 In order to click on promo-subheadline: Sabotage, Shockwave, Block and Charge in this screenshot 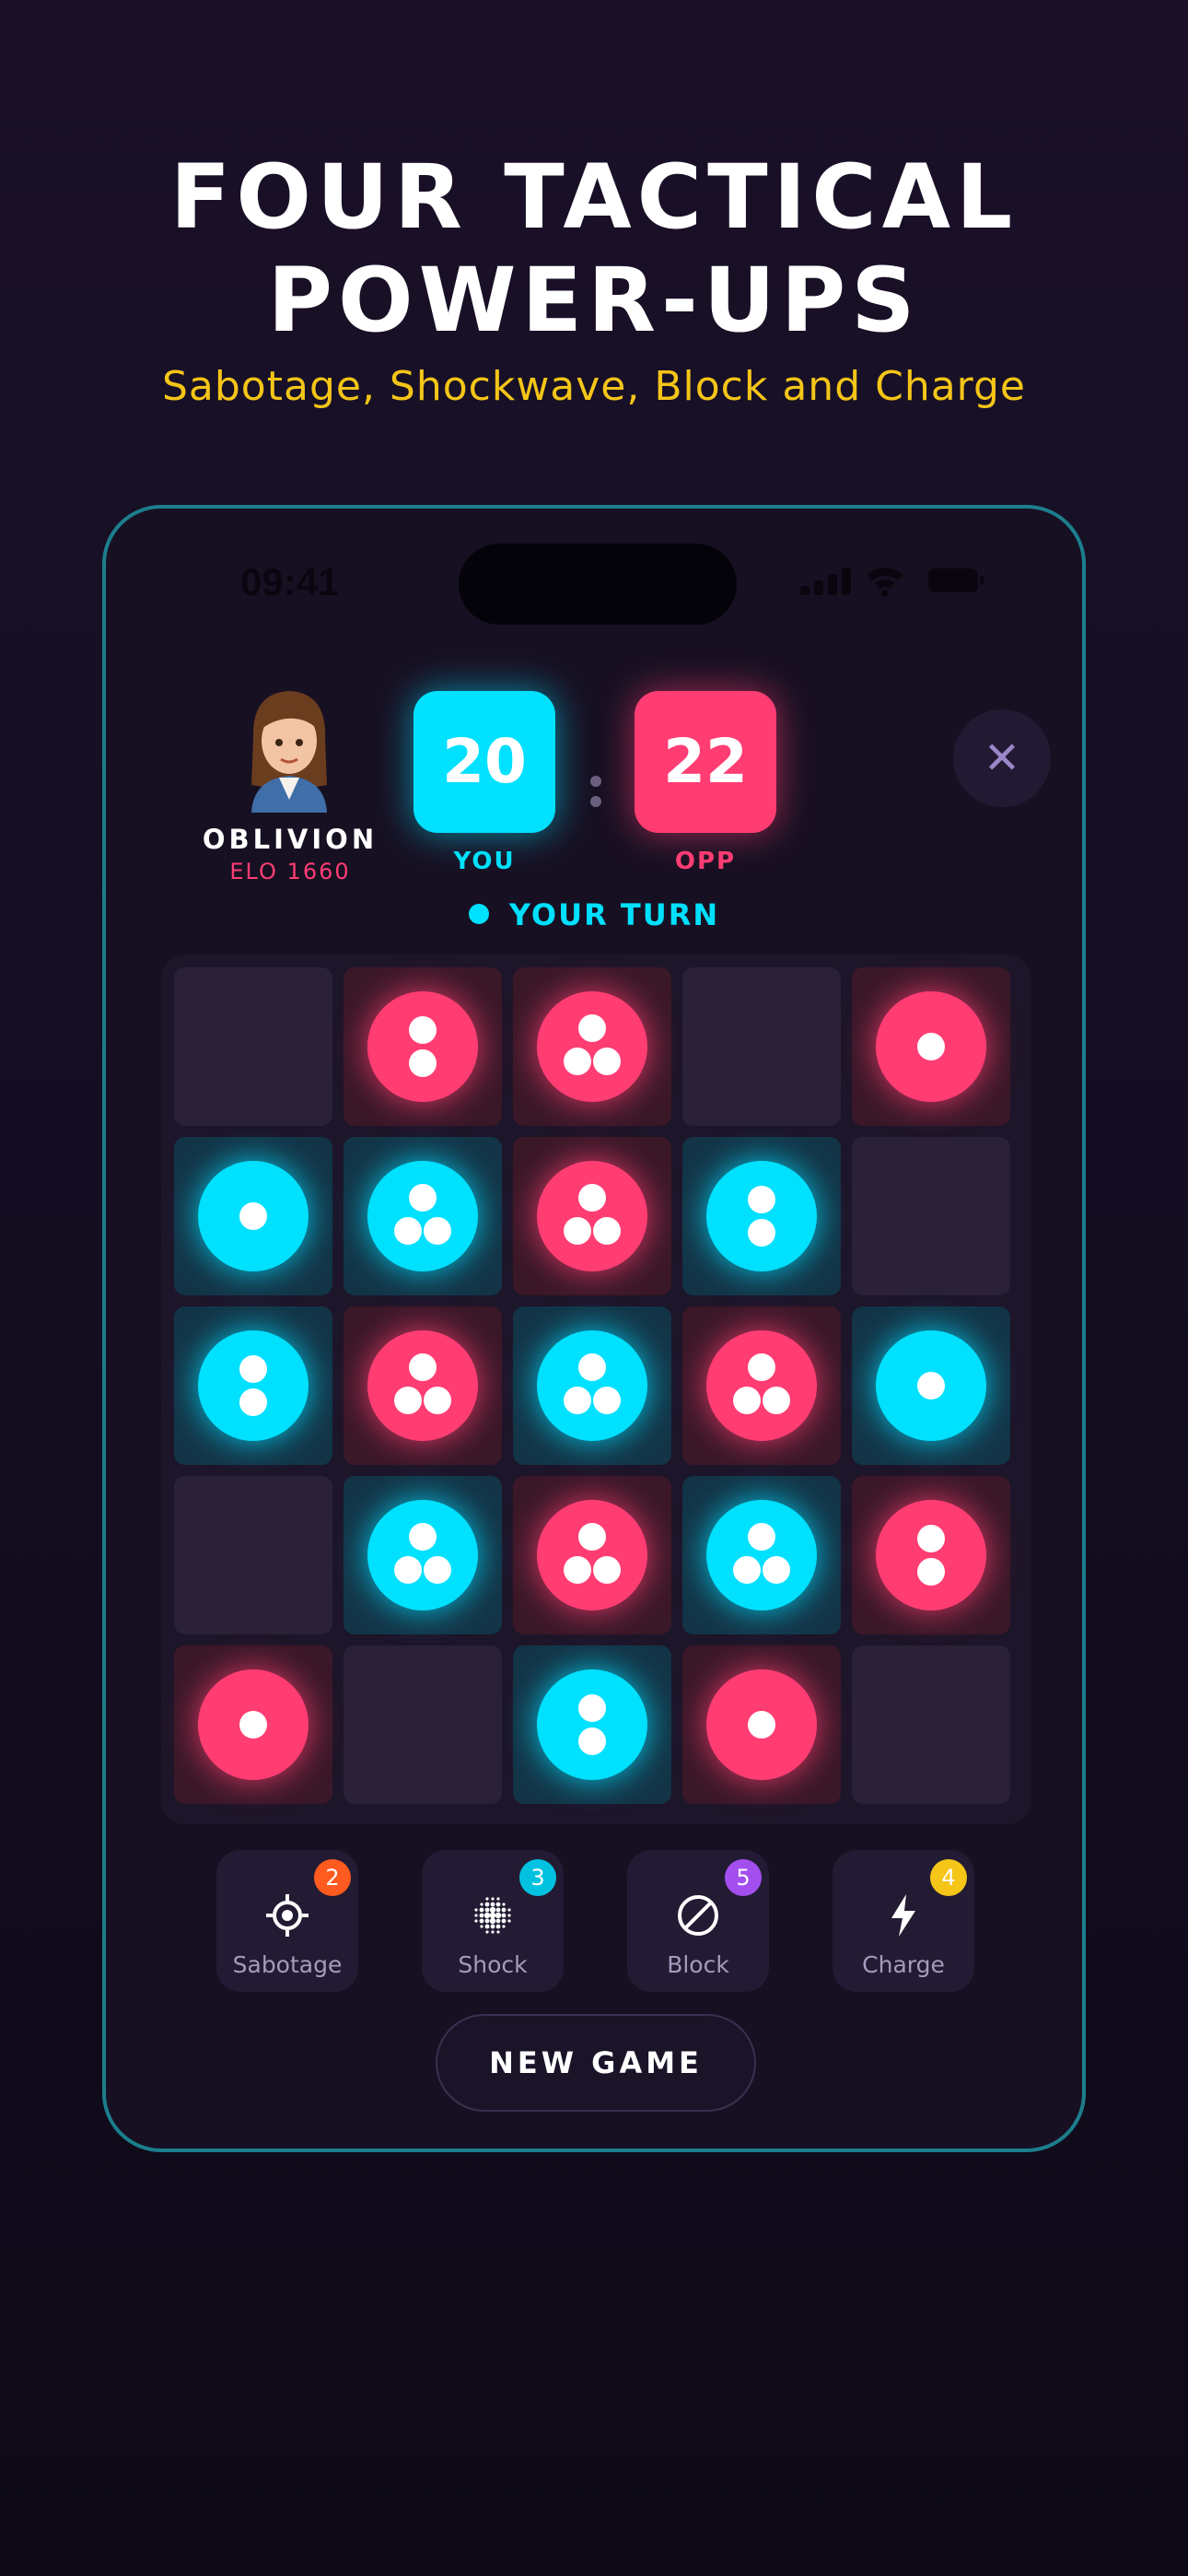, I will do `click(593, 386)`.